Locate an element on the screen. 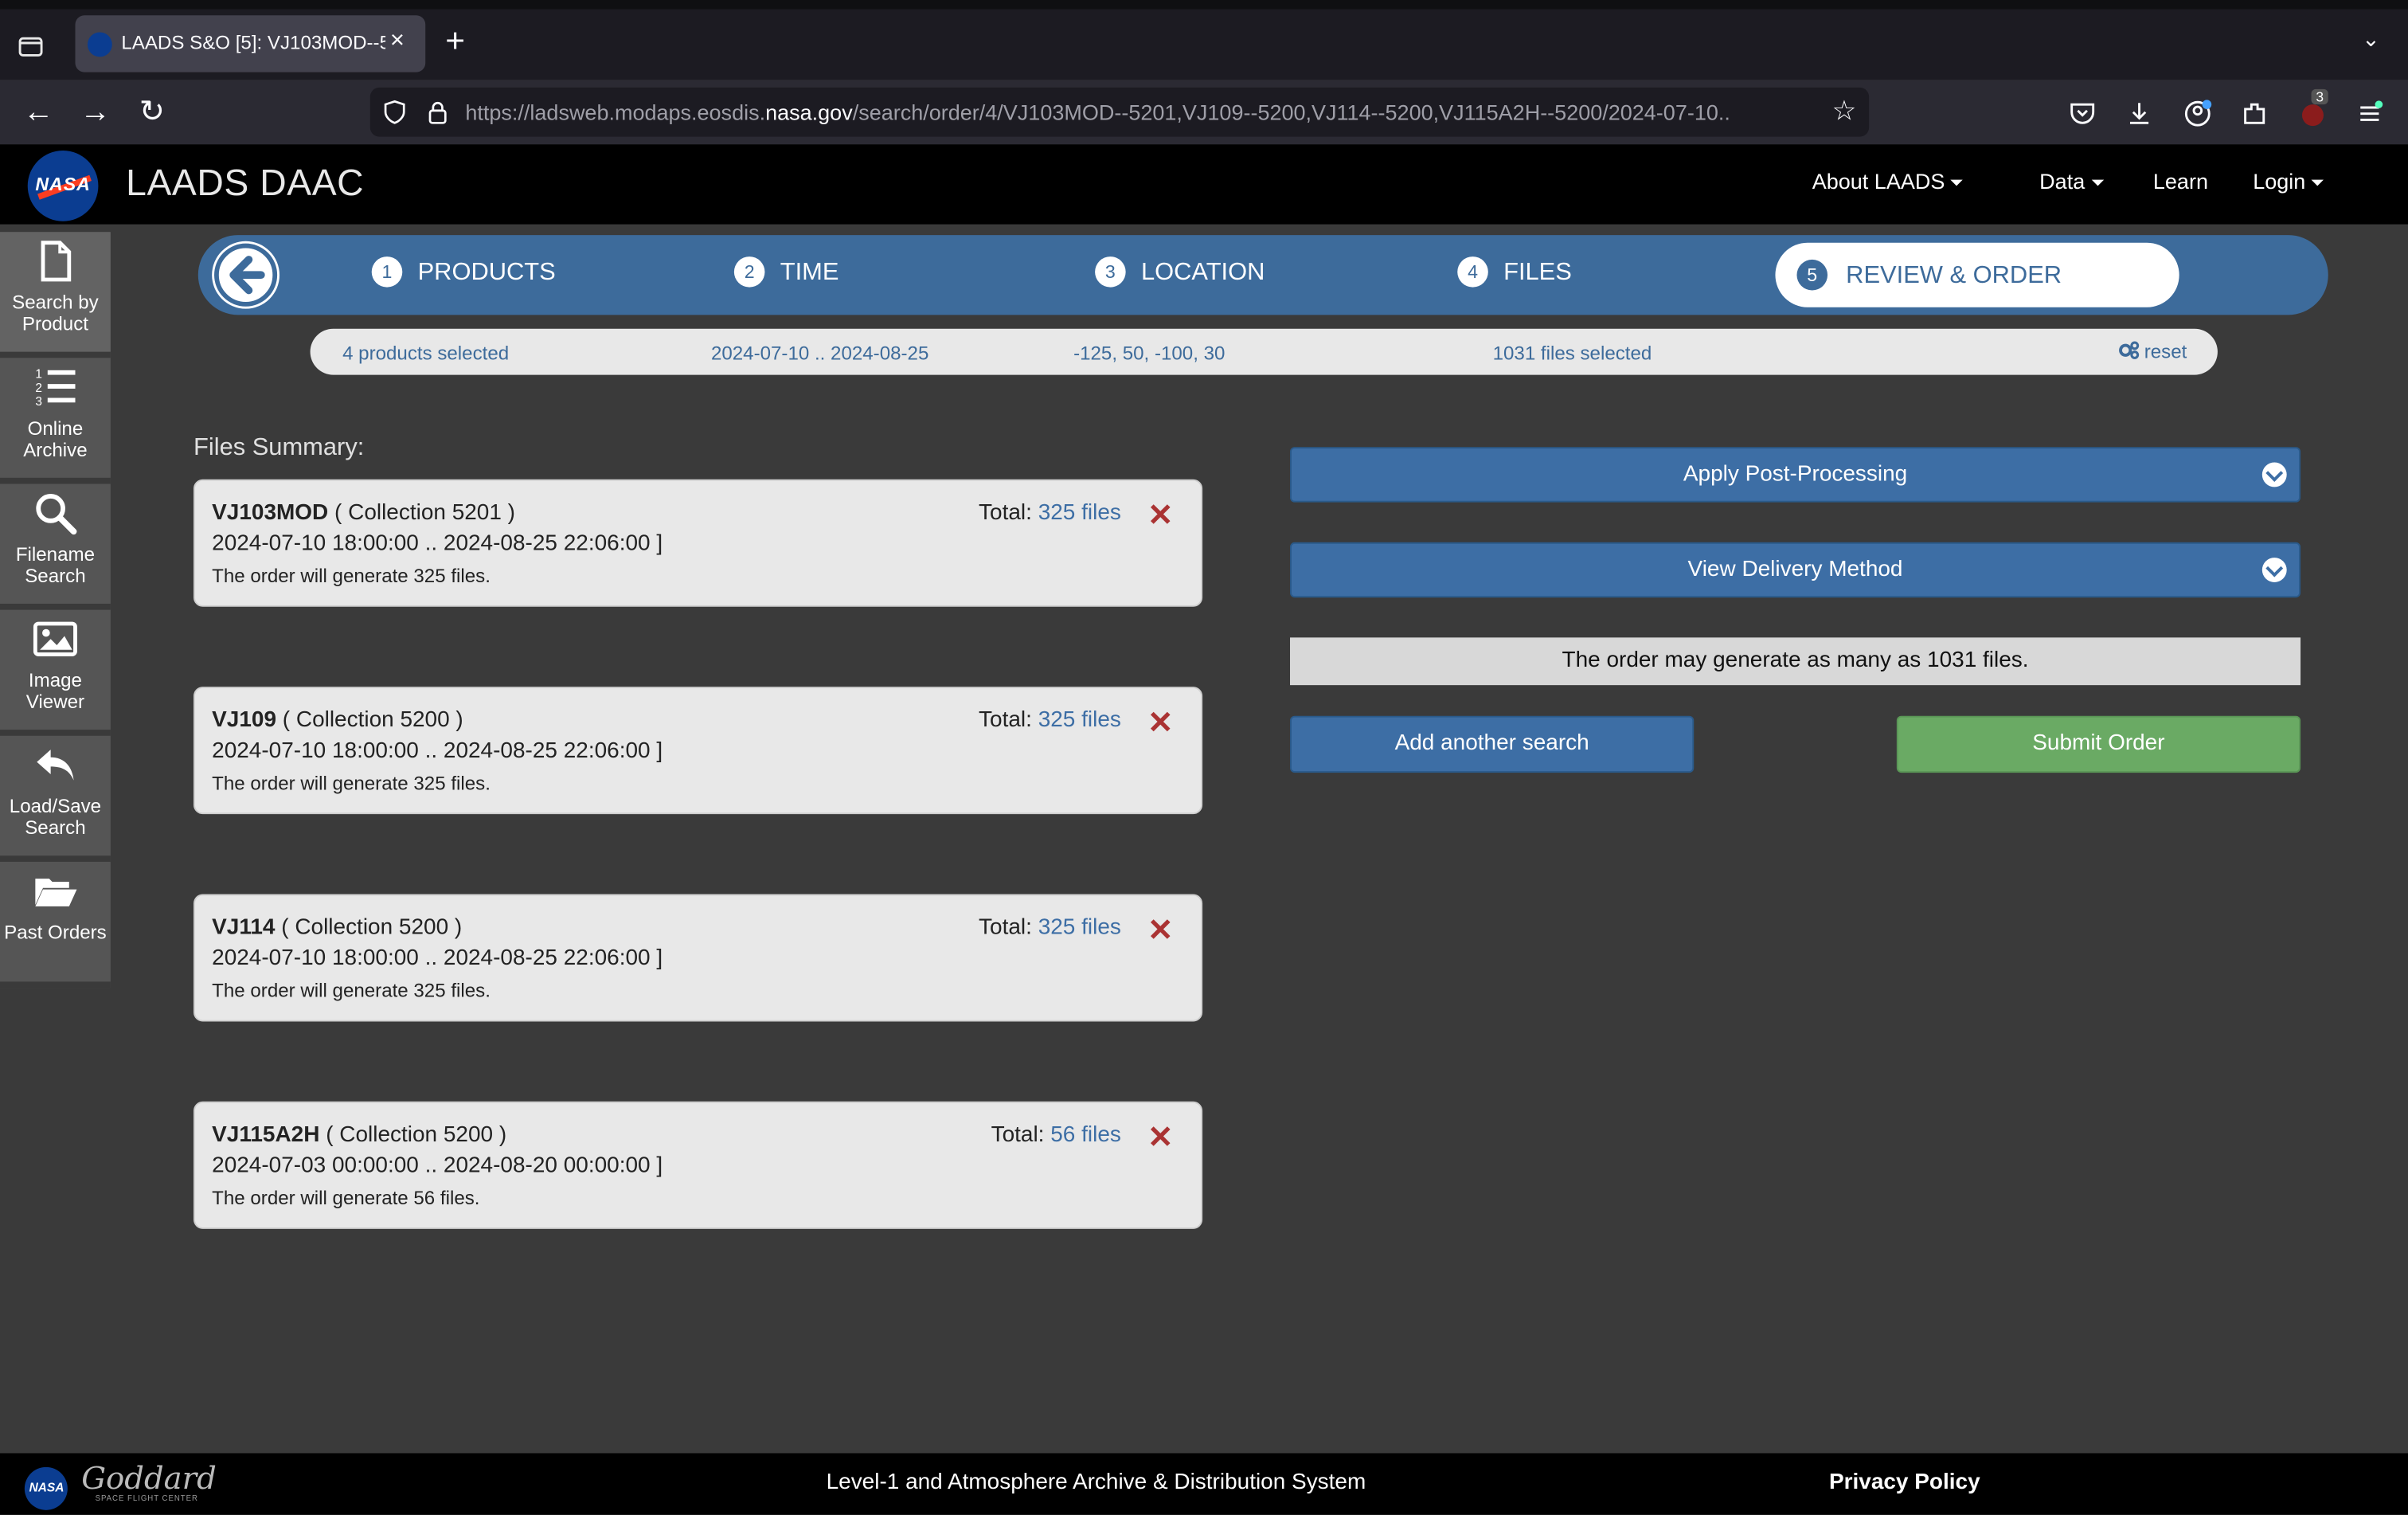 Image resolution: width=2408 pixels, height=1515 pixels. step-label: FILES is located at coordinates (1537, 272).